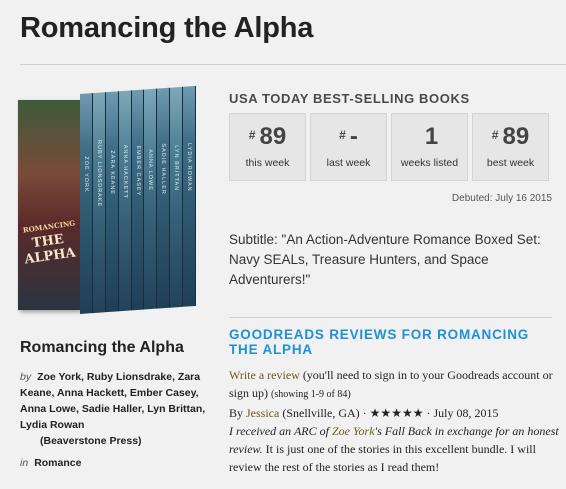 Image resolution: width=566 pixels, height=489 pixels. I want to click on stat-label: last week, so click(348, 163).